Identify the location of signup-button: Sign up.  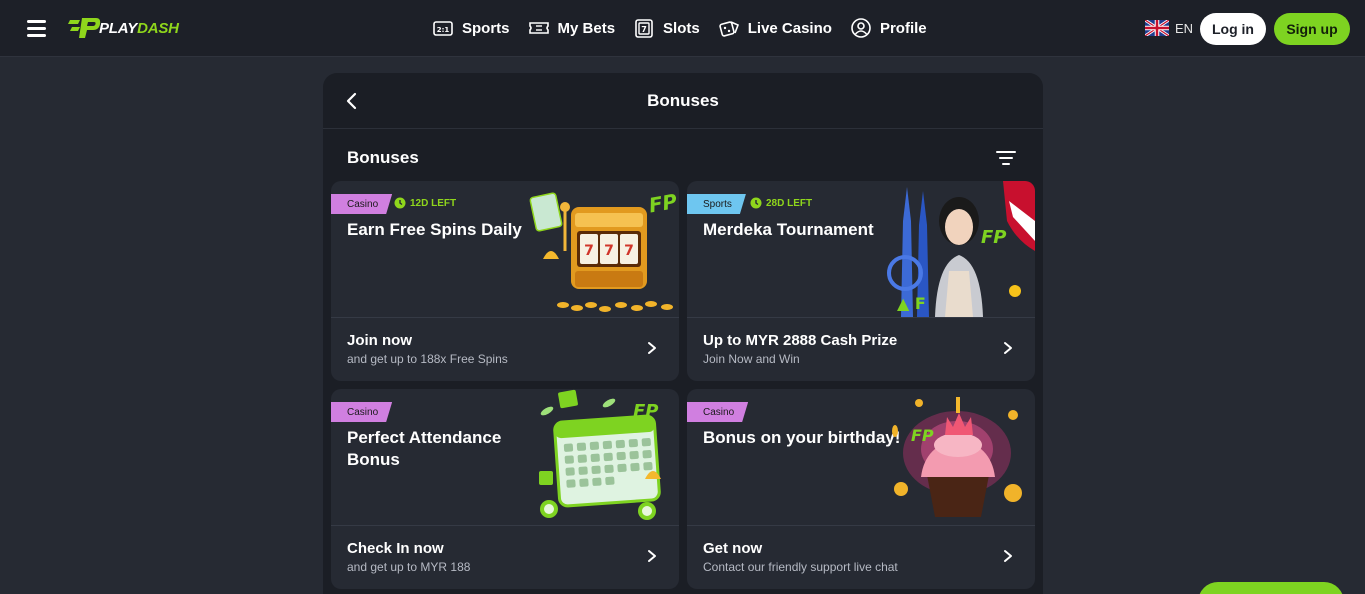
(1312, 29).